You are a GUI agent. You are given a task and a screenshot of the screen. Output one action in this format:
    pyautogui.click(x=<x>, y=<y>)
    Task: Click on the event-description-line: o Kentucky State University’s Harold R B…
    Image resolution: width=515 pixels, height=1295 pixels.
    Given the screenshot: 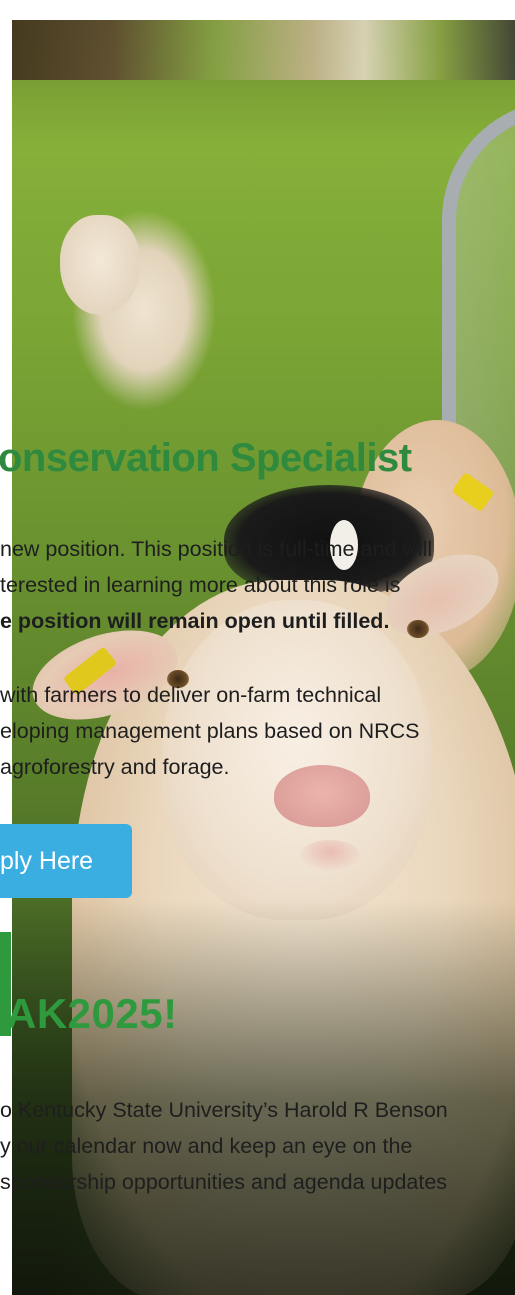 What is the action you would take?
    pyautogui.click(x=224, y=1110)
    